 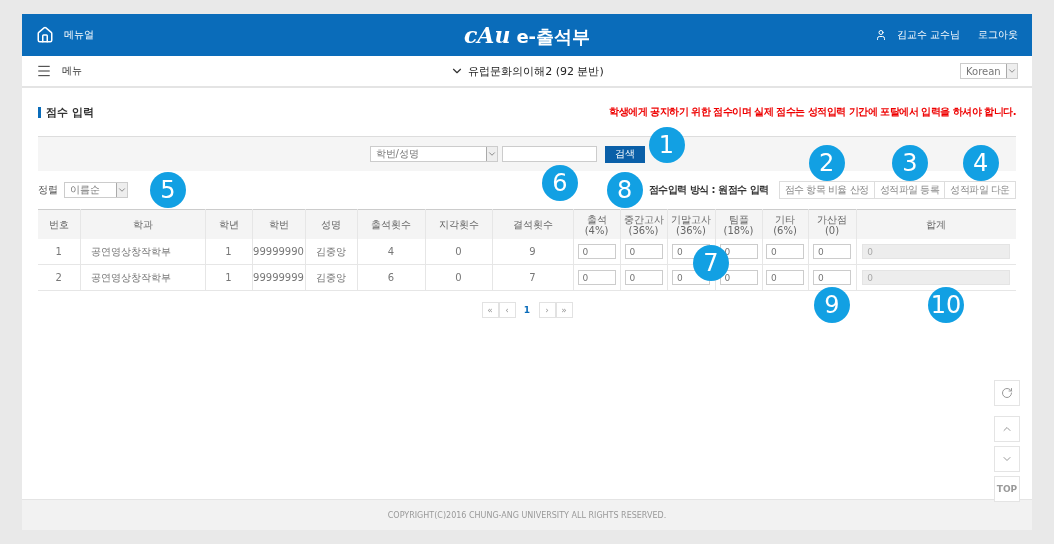 What do you see at coordinates (666, 145) in the screenshot?
I see `step-number-tooltip: 1` at bounding box center [666, 145].